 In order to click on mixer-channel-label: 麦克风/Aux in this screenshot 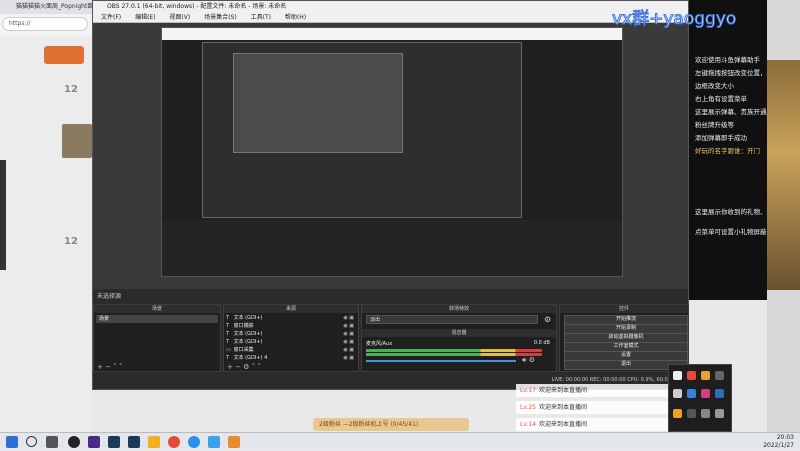, I will do `click(379, 344)`.